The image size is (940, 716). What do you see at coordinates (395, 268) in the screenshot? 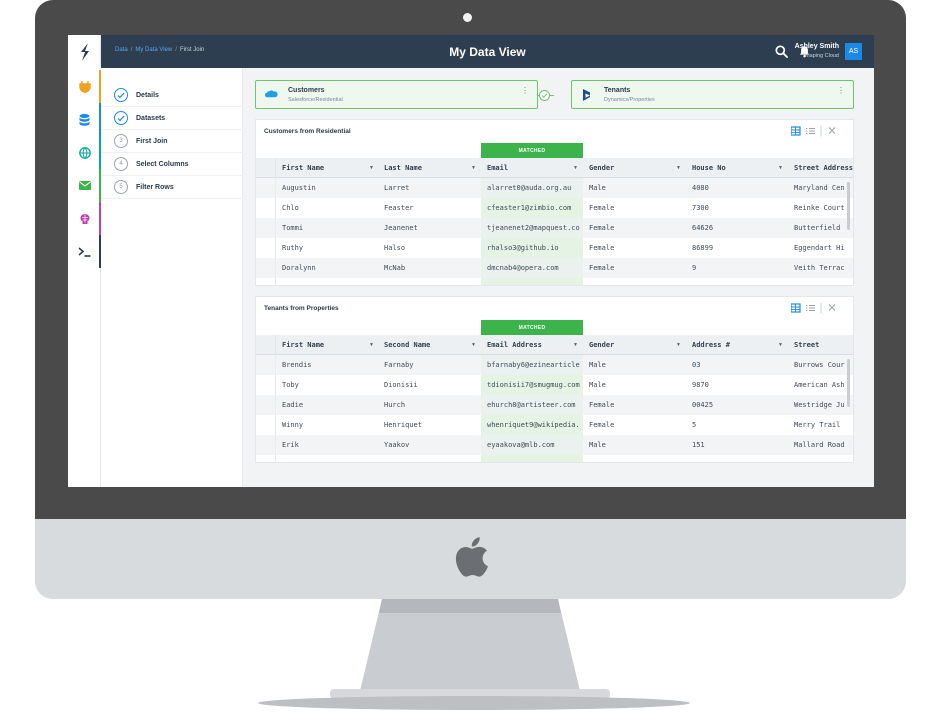
I see `table-cell: McNab` at bounding box center [395, 268].